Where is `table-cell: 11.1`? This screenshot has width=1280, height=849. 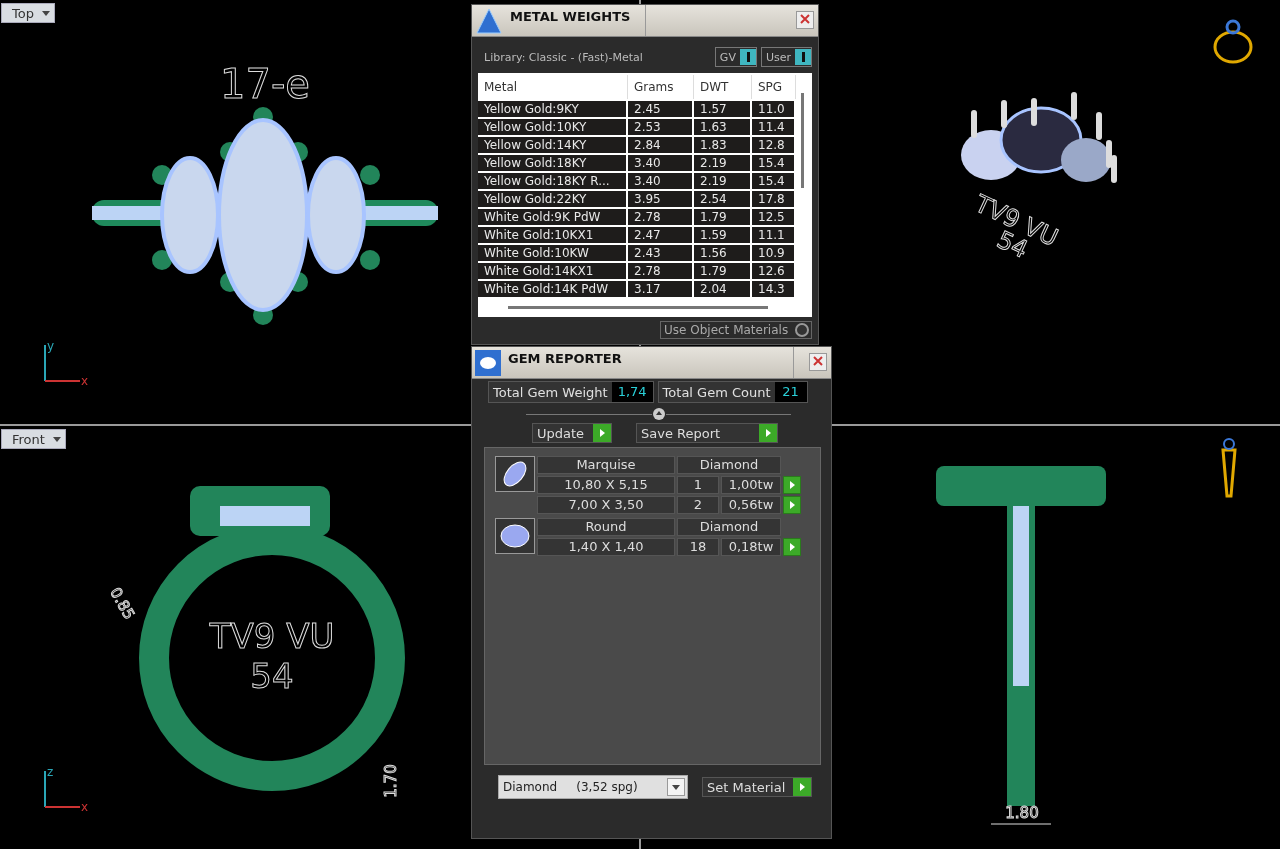
table-cell: 11.1 is located at coordinates (774, 235).